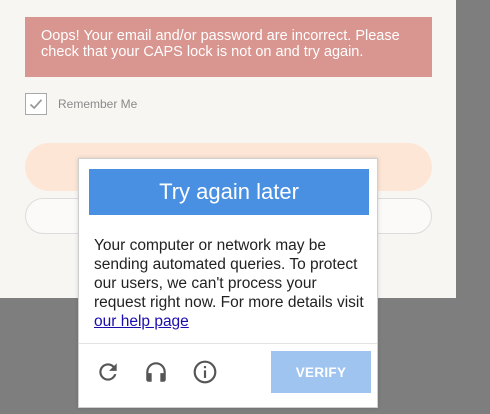 The width and height of the screenshot is (490, 414). What do you see at coordinates (228, 343) in the screenshot?
I see `captcha-footer-divider` at bounding box center [228, 343].